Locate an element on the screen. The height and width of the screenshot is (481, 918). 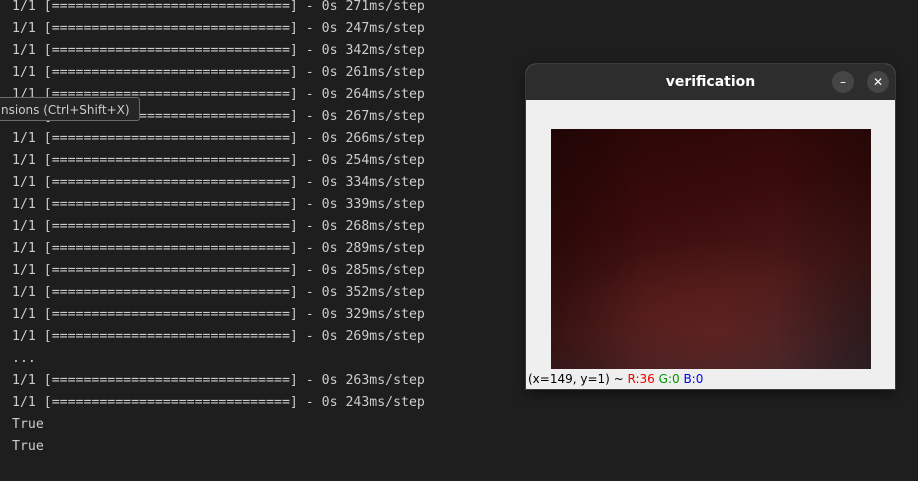
extensions-tooltip: nsions (Ctrl+Shift+X) is located at coordinates (70, 109).